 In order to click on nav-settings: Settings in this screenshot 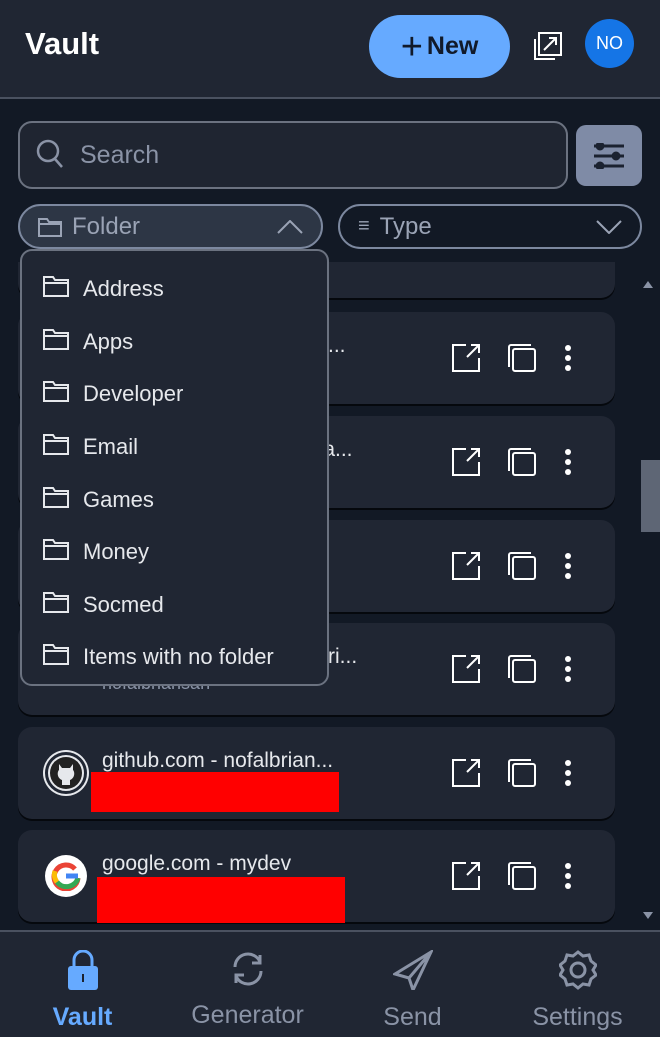, I will do `click(577, 984)`.